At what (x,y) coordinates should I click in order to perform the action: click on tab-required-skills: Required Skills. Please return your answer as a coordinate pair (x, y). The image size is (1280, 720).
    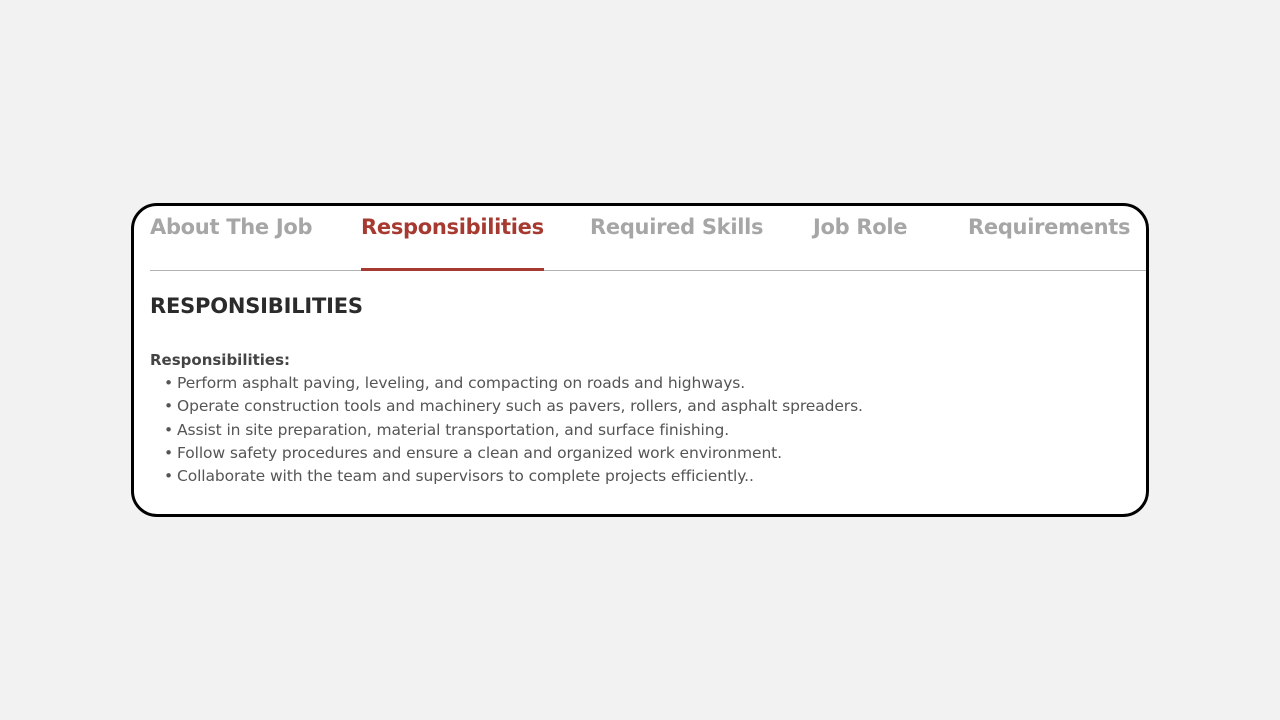
    Looking at the image, I should click on (677, 238).